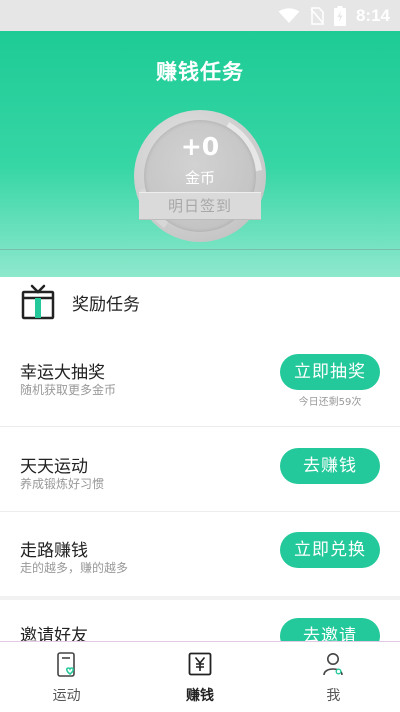 This screenshot has height=712, width=400. I want to click on redeem-button: 立即兑换, so click(330, 550).